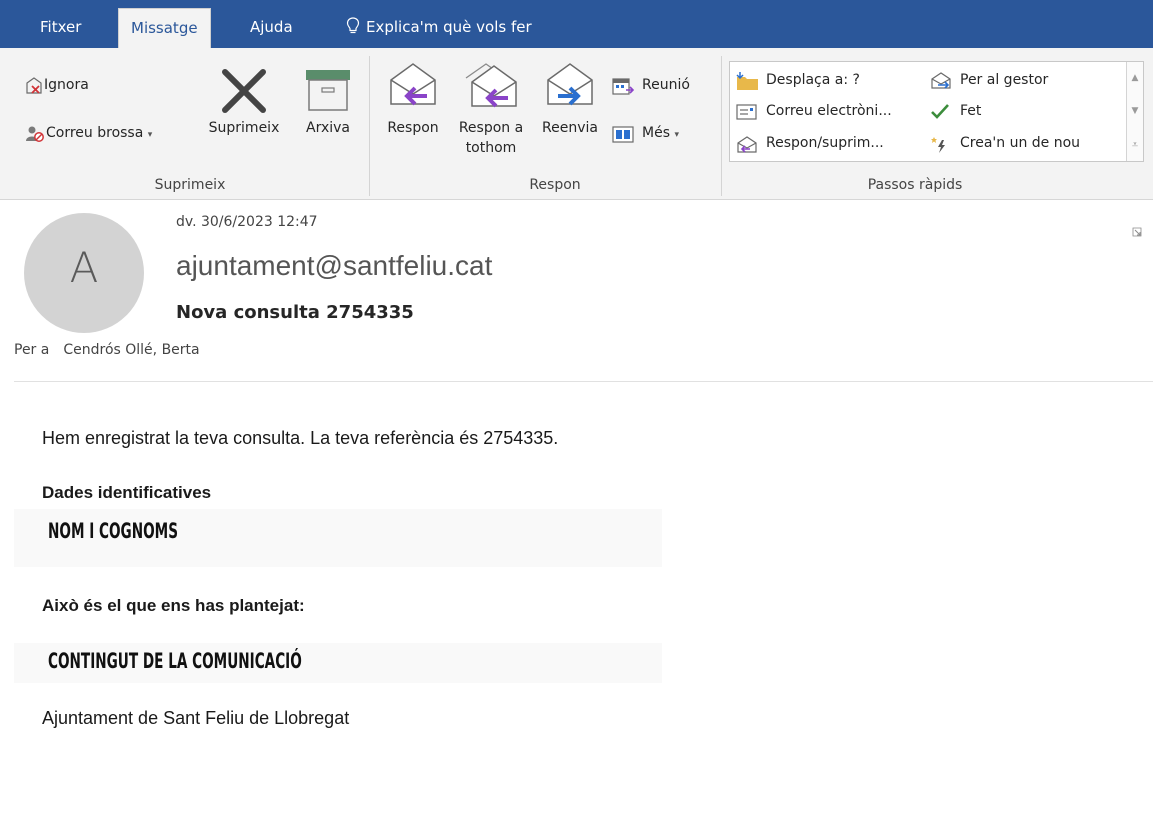 This screenshot has height=825, width=1153. Describe the element at coordinates (244, 91) in the screenshot. I see `delete-x-icon` at that location.